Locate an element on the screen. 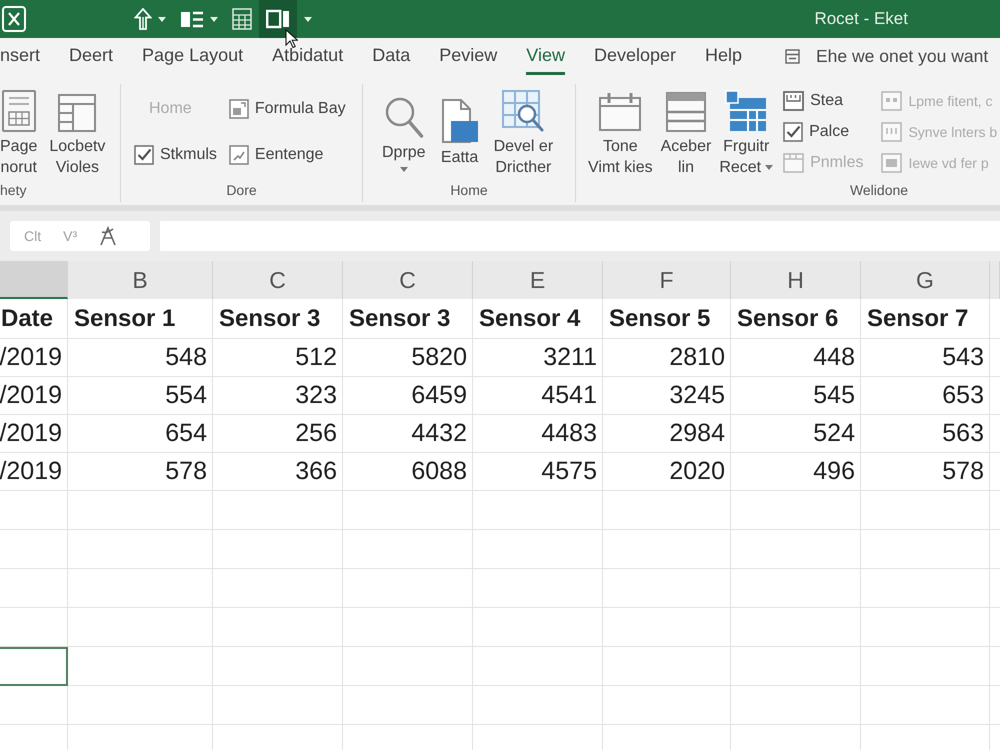 Image resolution: width=1000 pixels, height=750 pixels. grid-icon is located at coordinates (242, 19).